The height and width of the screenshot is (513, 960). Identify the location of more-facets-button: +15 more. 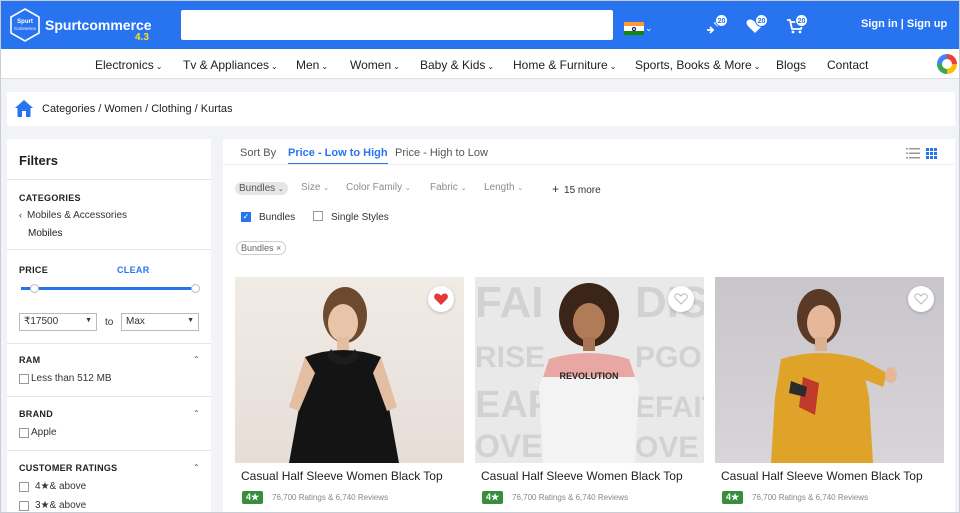
(576, 189).